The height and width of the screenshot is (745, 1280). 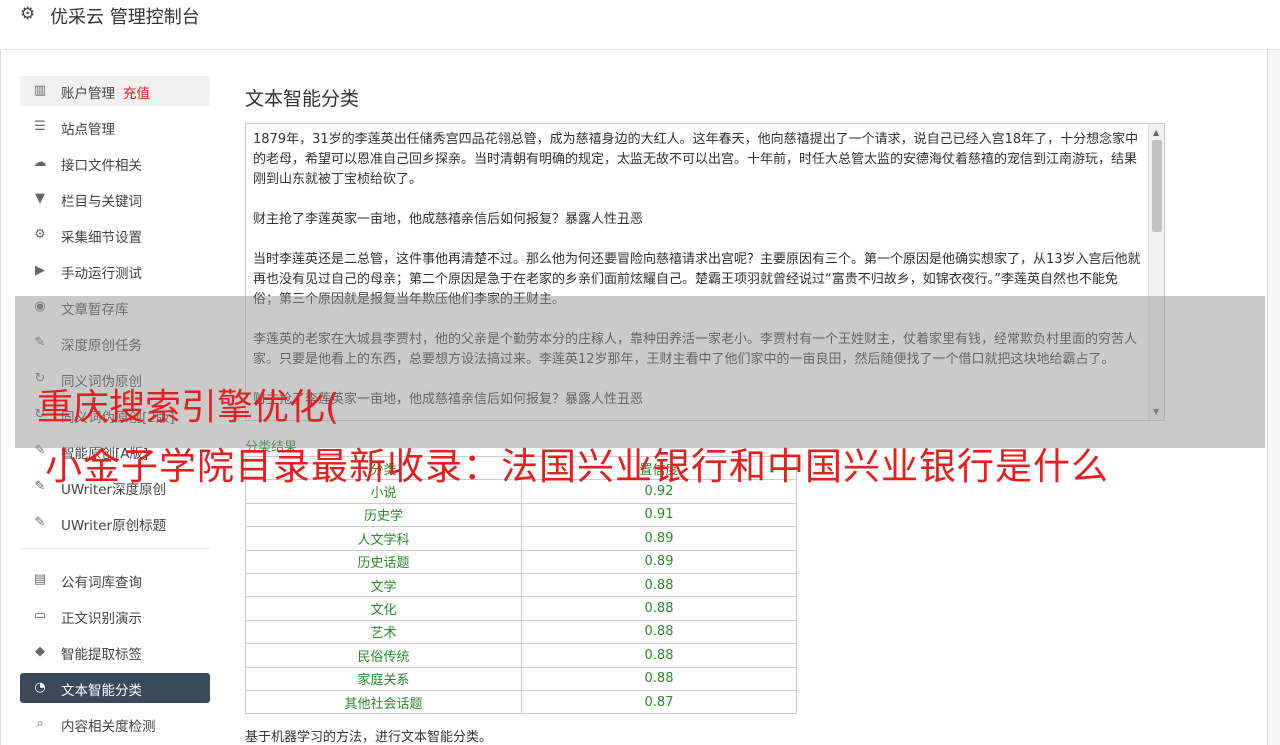 I want to click on overlay-headline-2: 小金子学院目录最新收录：法国兴业银行和中国兴业银行是什么, so click(x=577, y=466).